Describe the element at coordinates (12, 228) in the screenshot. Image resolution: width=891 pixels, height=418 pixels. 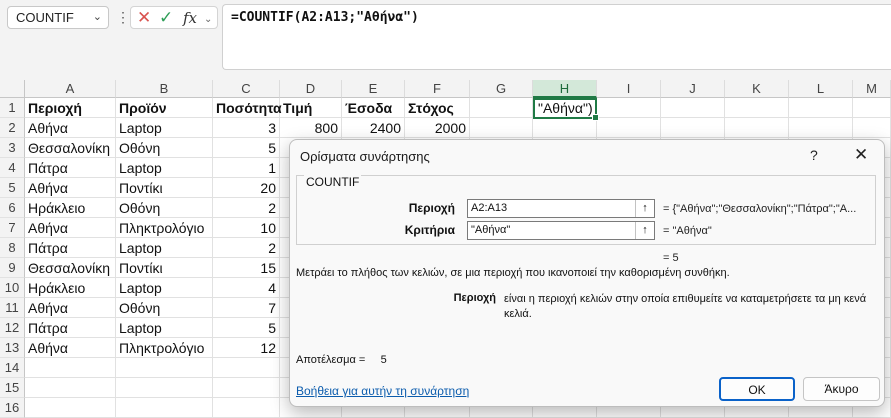
I see `row-header: 7` at that location.